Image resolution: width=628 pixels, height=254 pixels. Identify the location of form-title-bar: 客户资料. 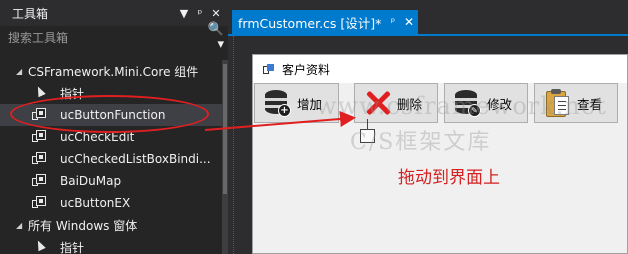
(440, 69).